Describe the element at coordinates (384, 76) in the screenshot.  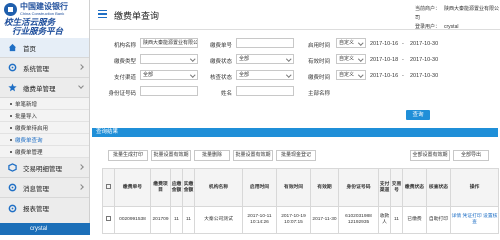
I see `pay-time-from: 2017-10-16` at that location.